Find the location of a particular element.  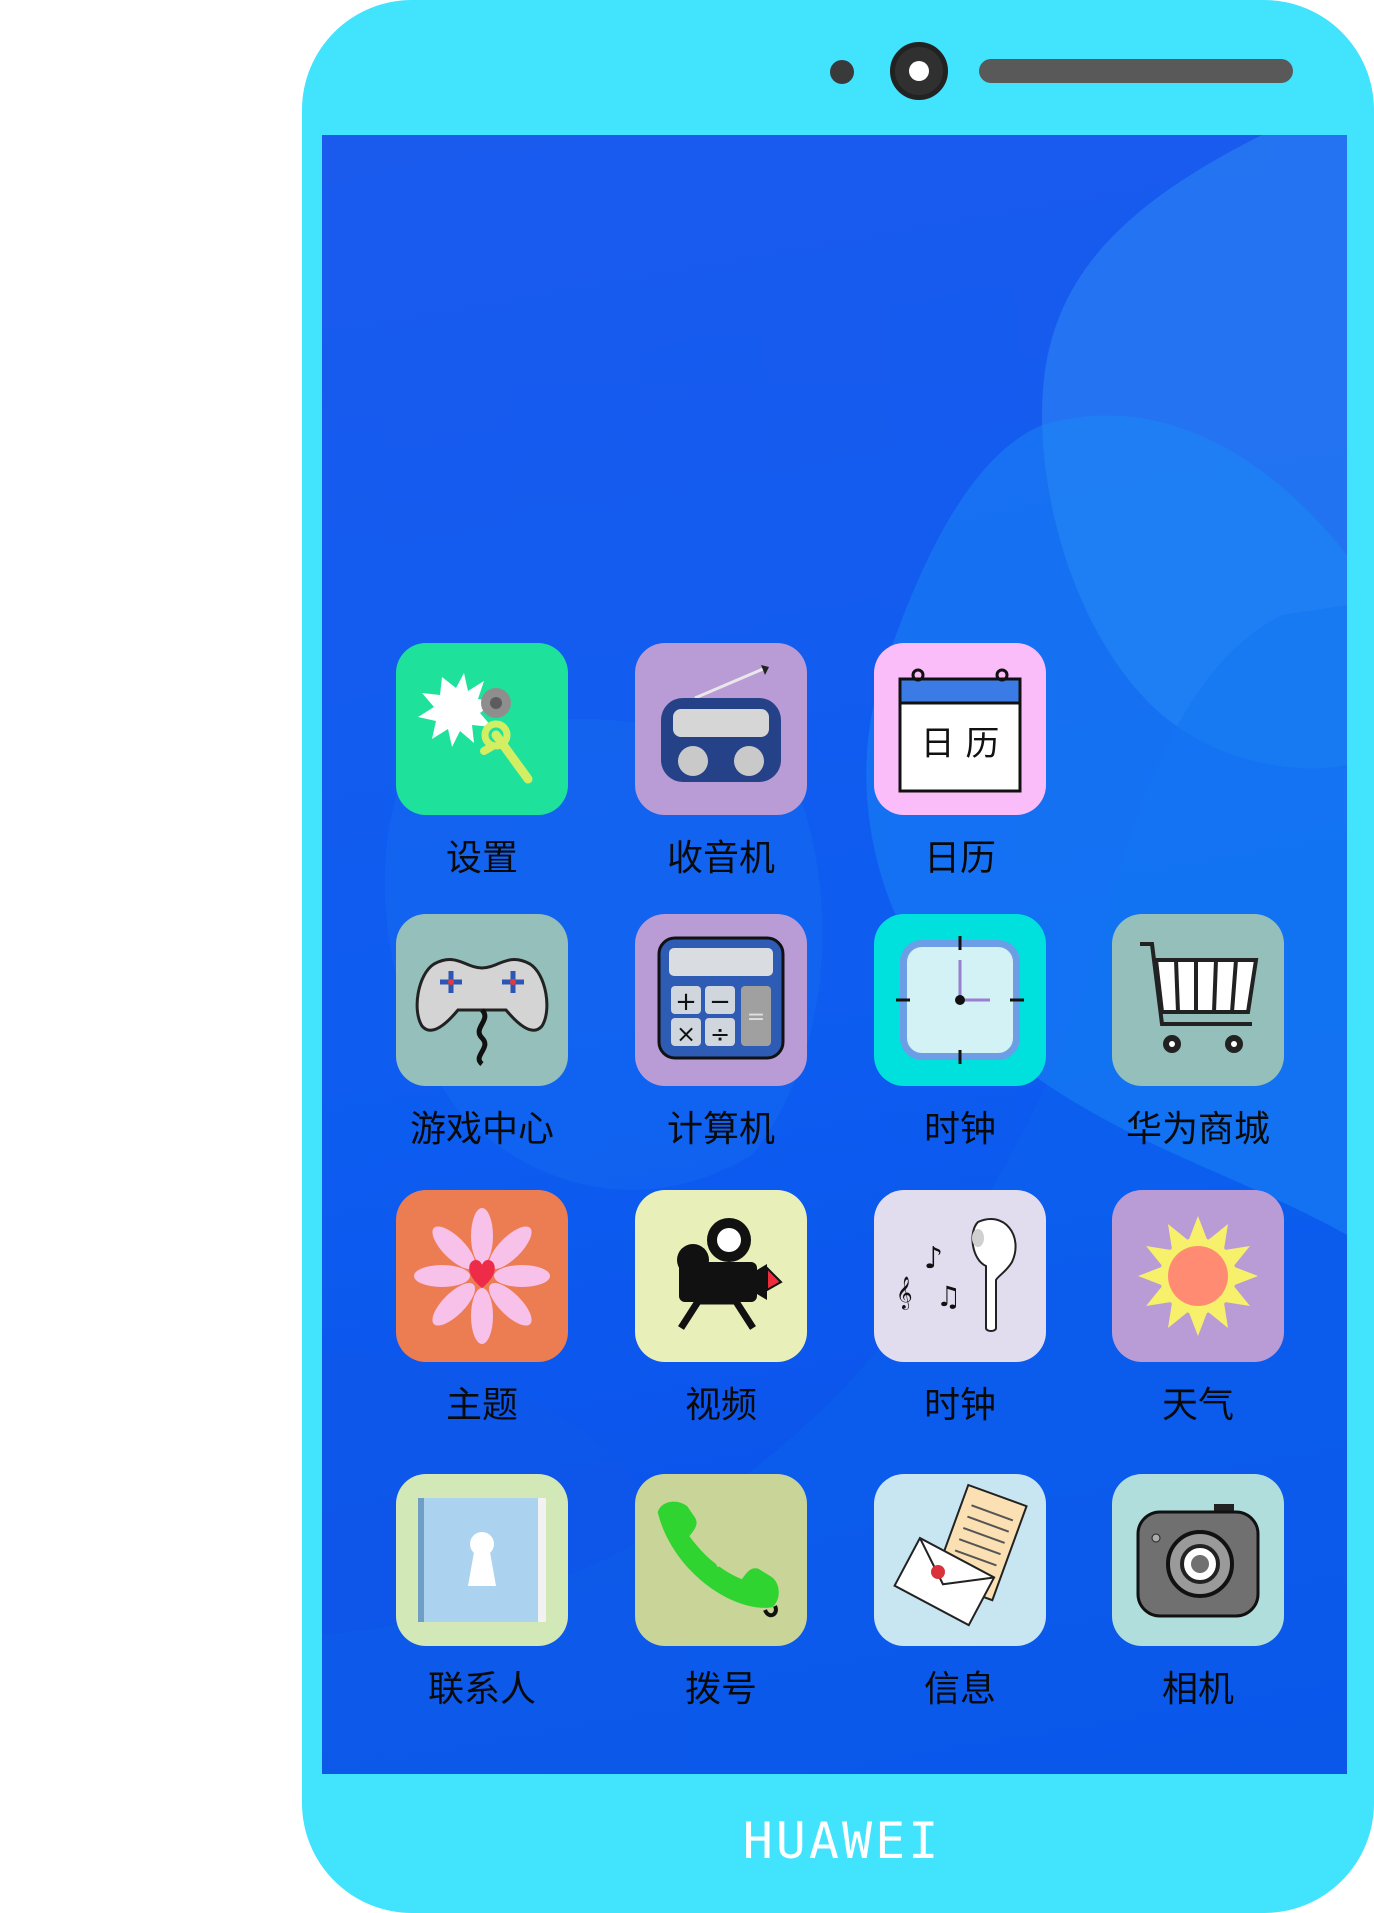

app-phone-handset: 拨号 is located at coordinates (721, 1593).